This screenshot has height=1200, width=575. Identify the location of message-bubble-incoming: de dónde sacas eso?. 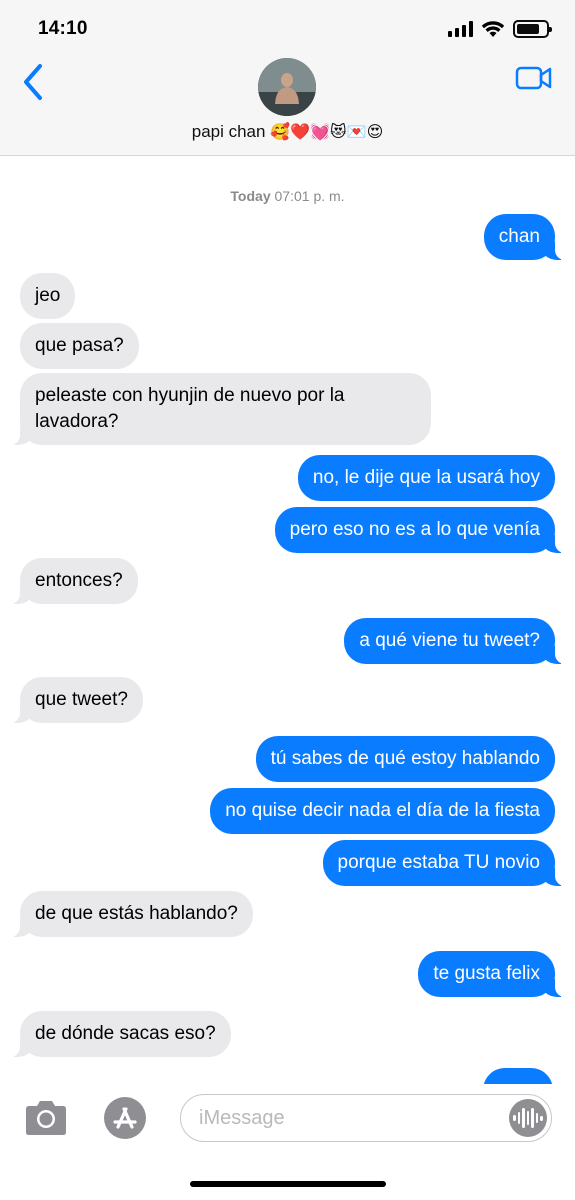
(120, 1034).